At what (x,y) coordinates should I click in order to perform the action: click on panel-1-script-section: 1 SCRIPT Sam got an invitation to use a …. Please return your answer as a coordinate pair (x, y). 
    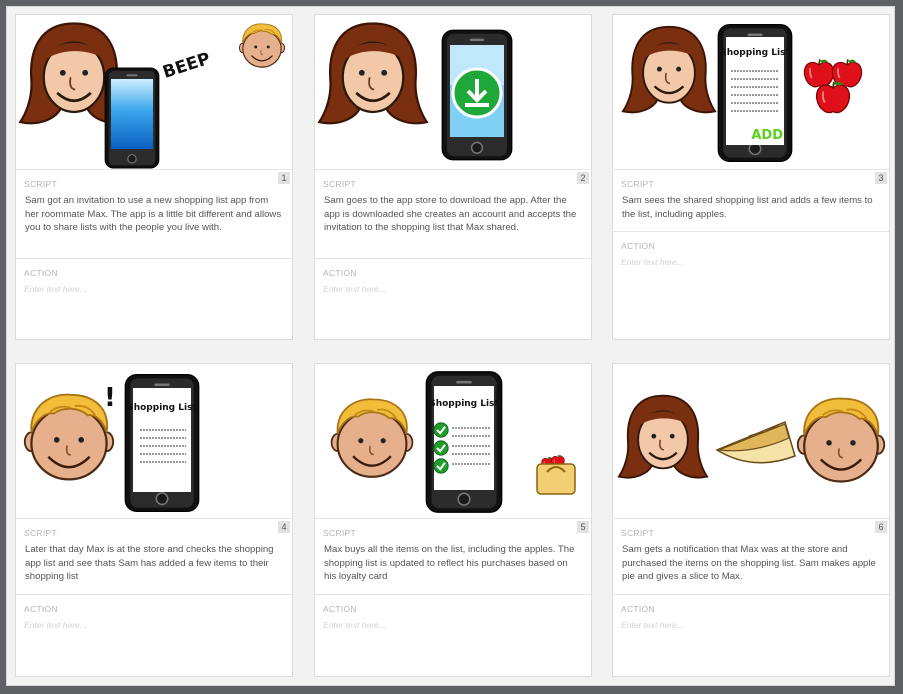
    Looking at the image, I should click on (154, 213).